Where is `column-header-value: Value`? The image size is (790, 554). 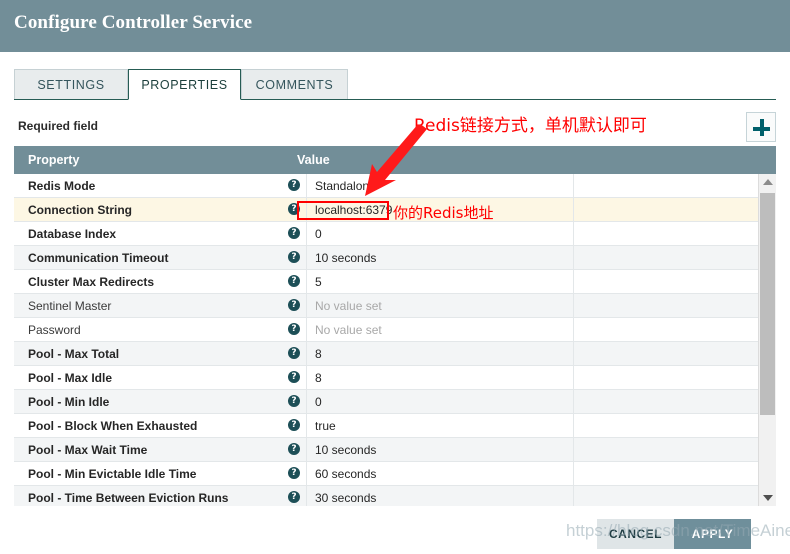 column-header-value: Value is located at coordinates (313, 160).